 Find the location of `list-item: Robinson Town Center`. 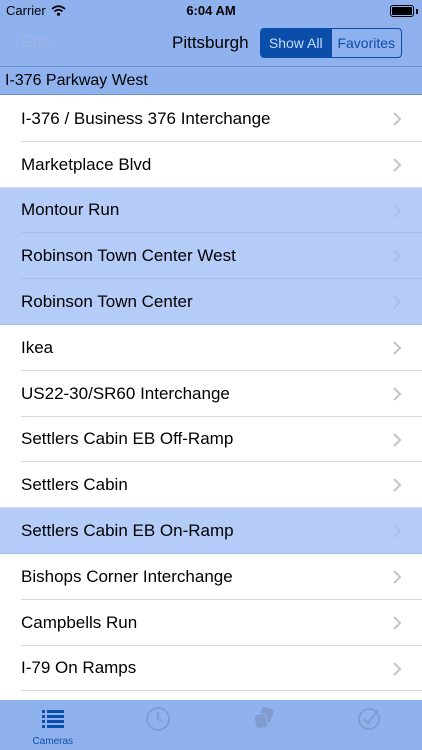

list-item: Robinson Town Center is located at coordinates (211, 302).